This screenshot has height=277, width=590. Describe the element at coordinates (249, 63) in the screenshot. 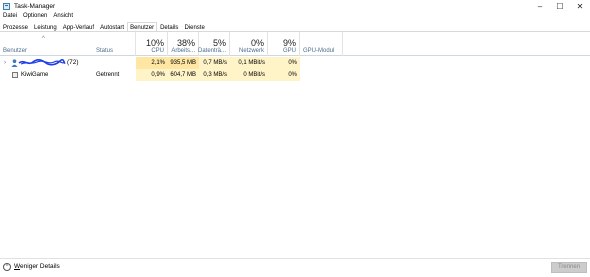

I see `user-network: 0,1 MBit/s` at that location.